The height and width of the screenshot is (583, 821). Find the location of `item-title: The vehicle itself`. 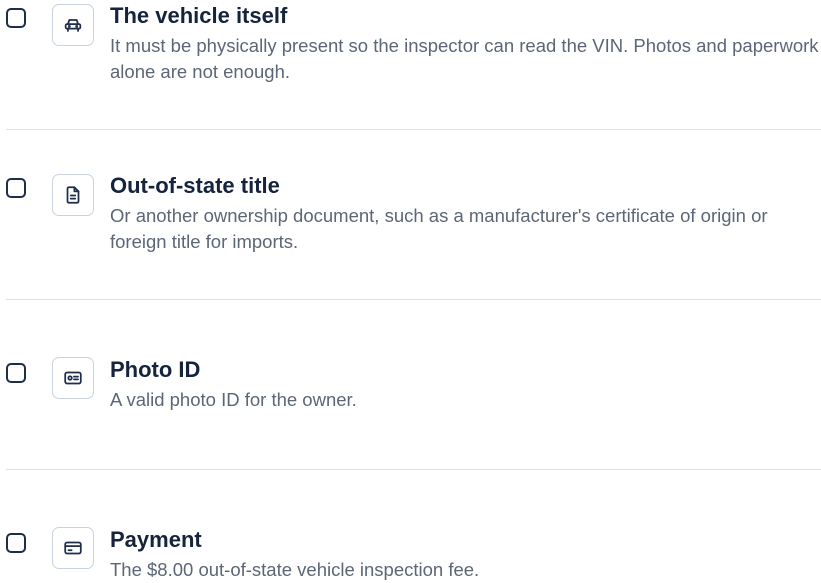

item-title: The vehicle itself is located at coordinates (199, 15).